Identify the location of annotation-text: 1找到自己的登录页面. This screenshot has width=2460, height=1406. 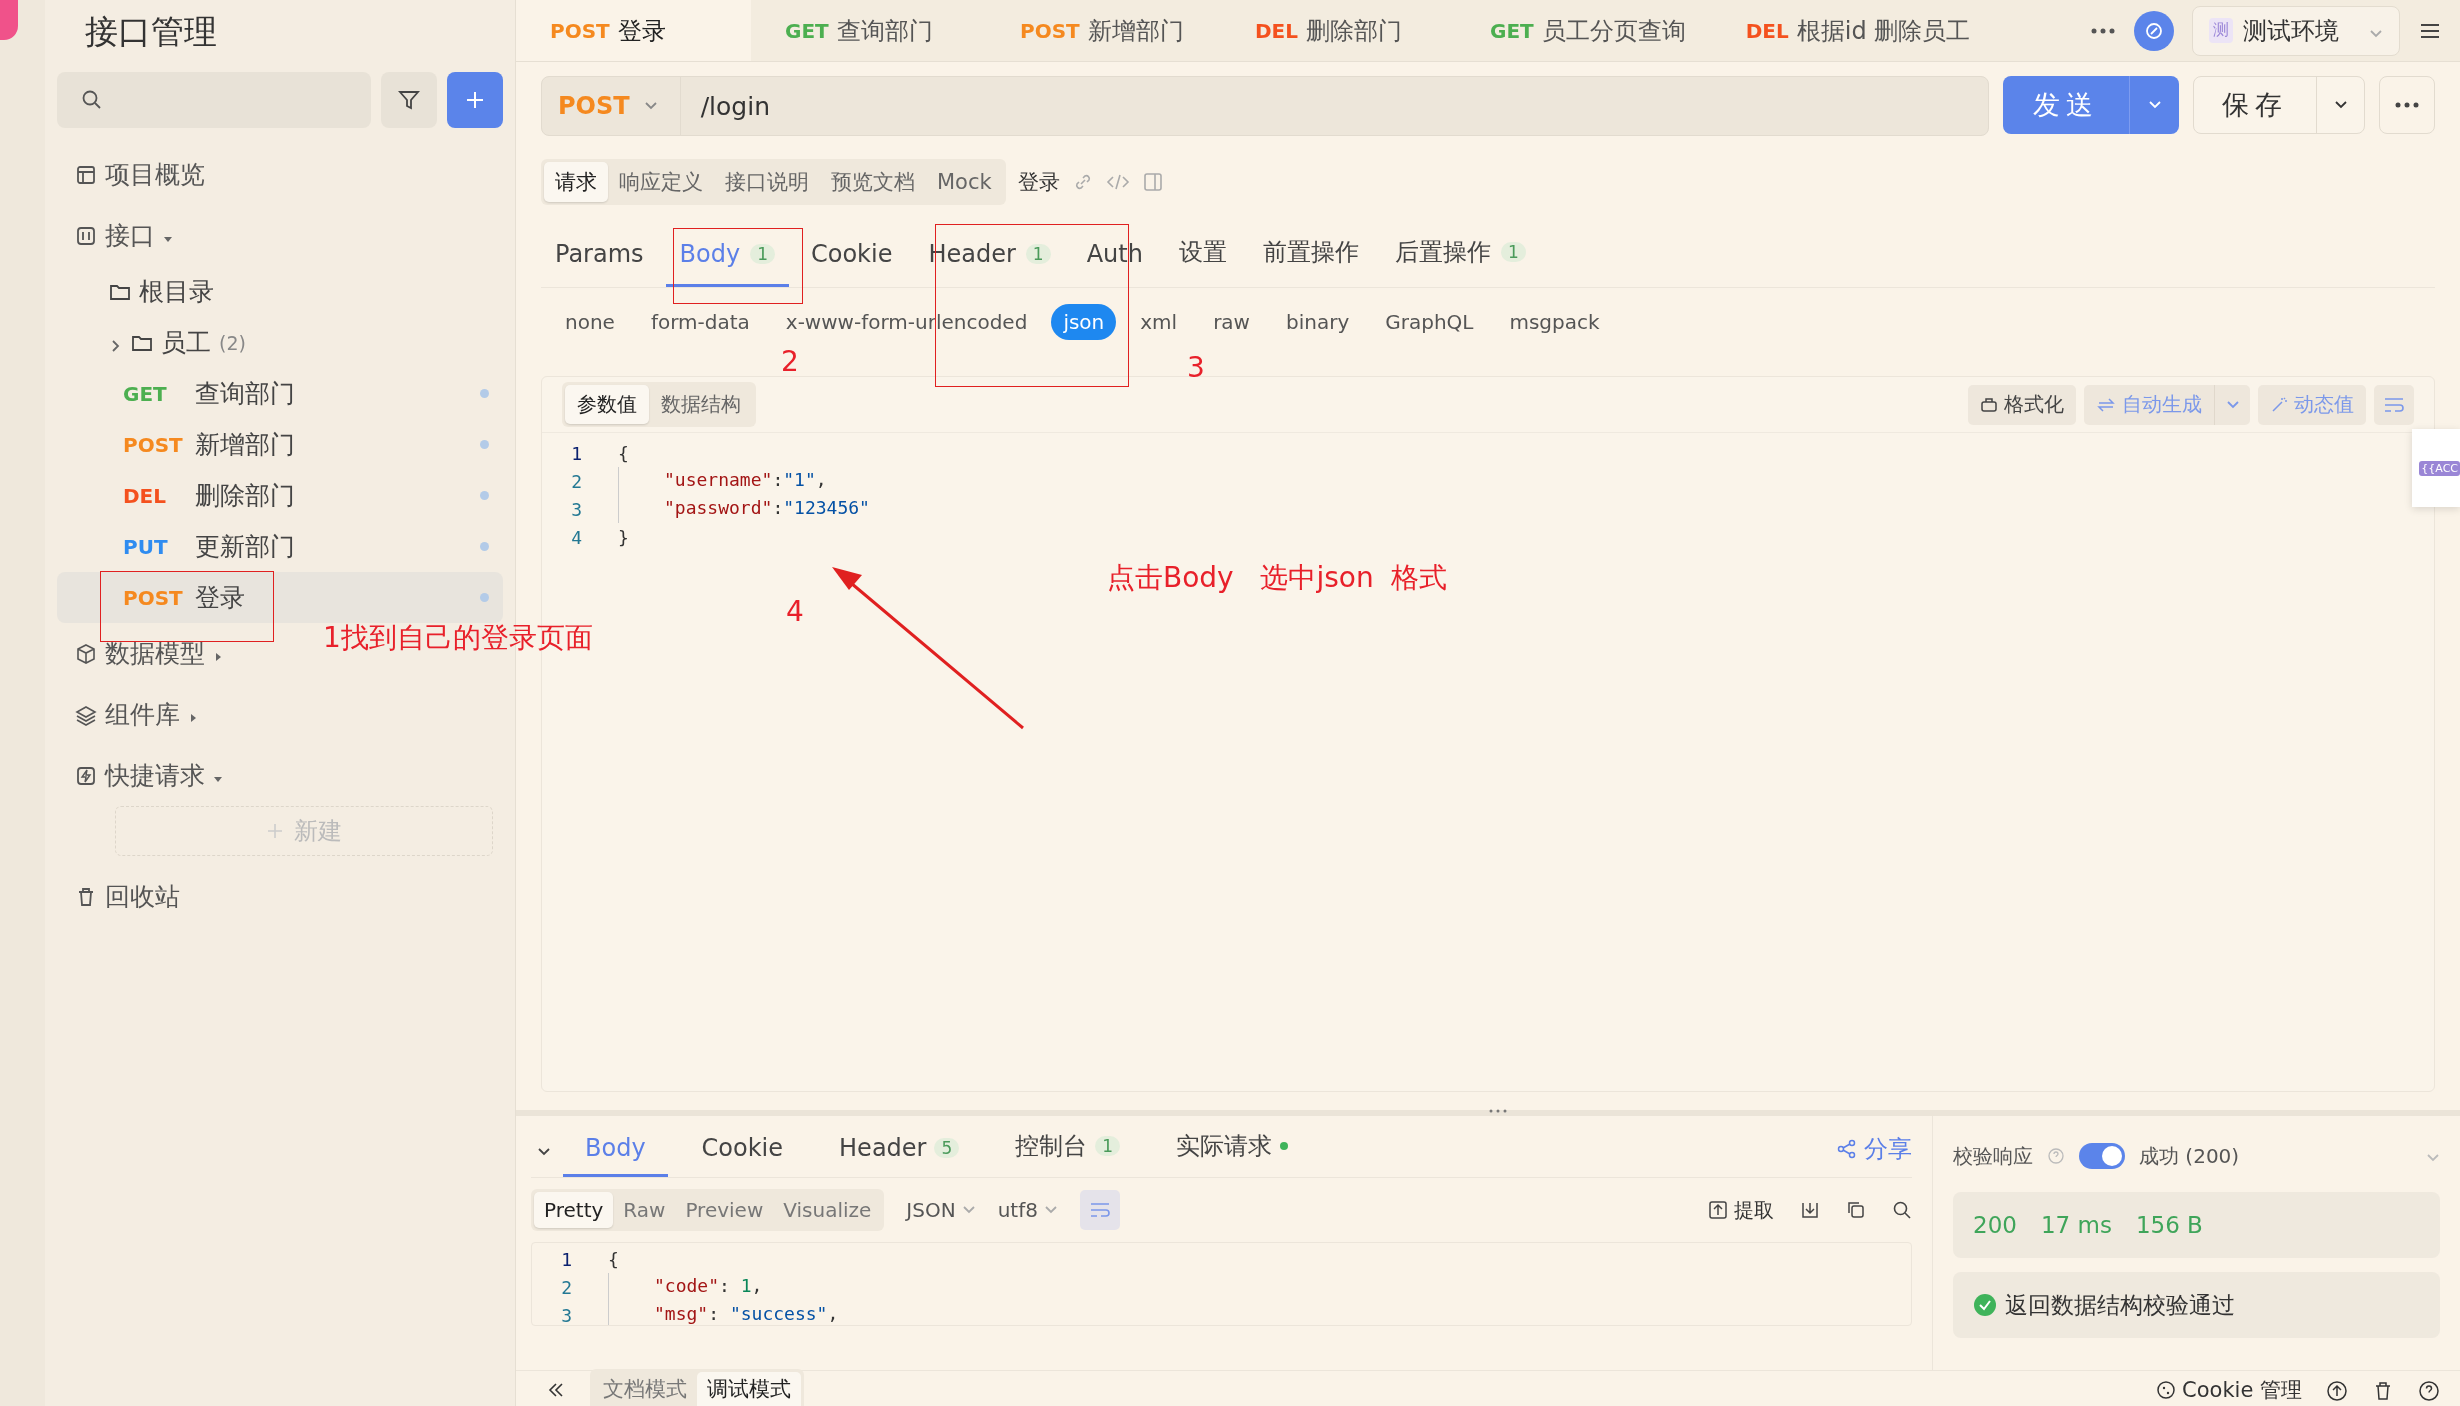
(458, 638).